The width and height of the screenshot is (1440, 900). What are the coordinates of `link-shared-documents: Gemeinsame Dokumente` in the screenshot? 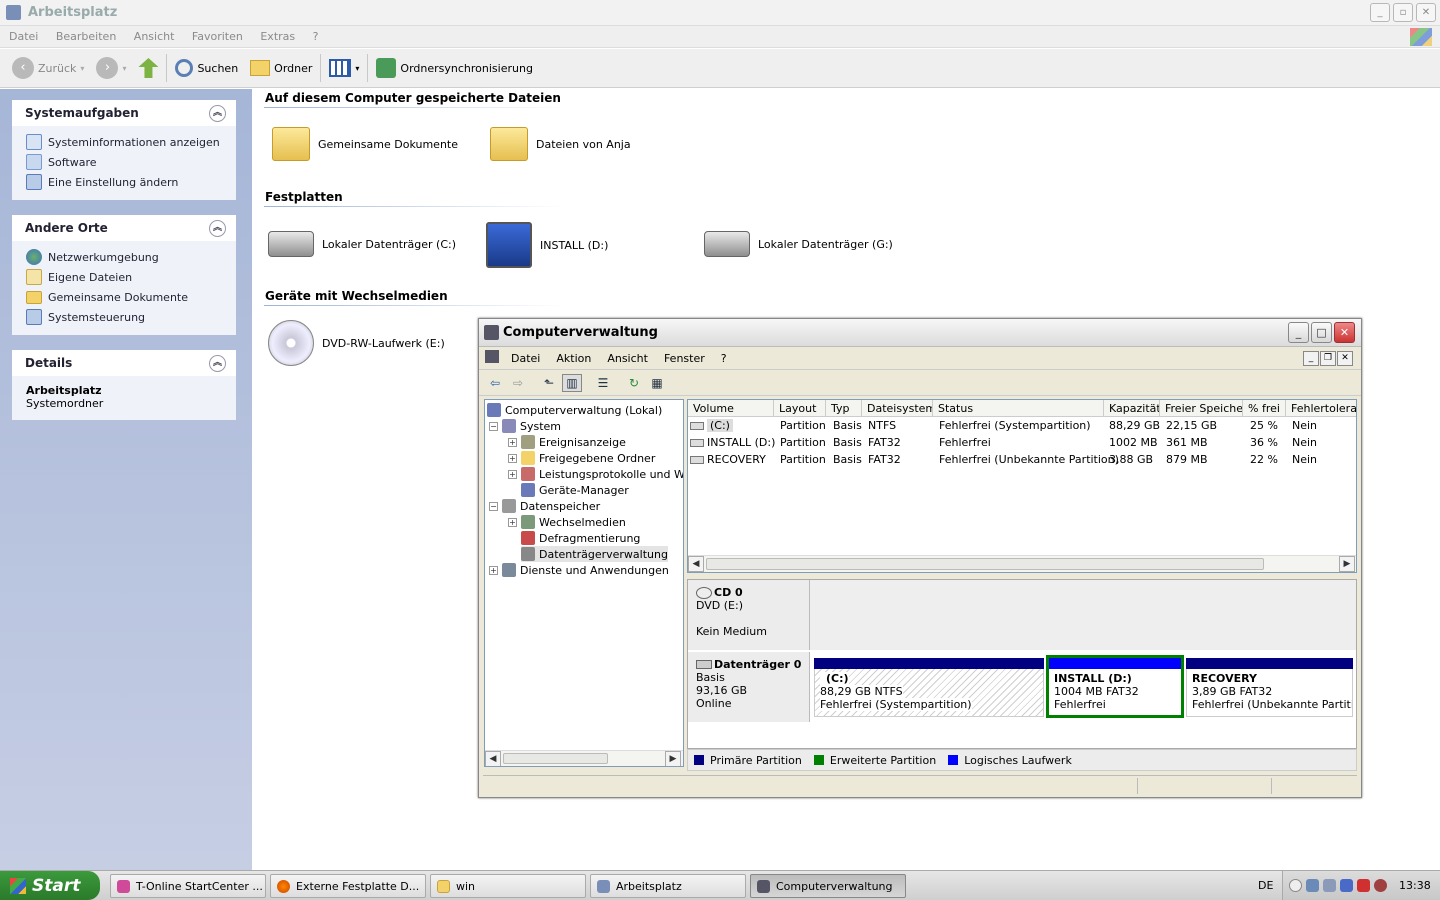 It's located at (127, 297).